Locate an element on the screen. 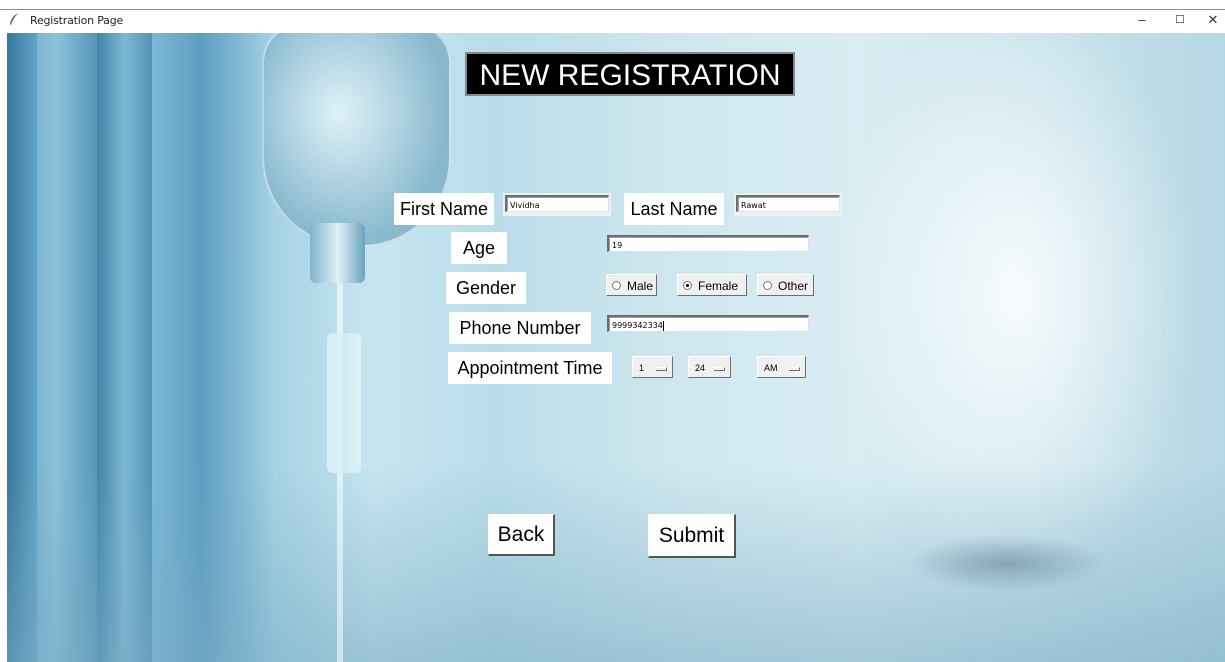  minimize-button: – is located at coordinates (1142, 20).